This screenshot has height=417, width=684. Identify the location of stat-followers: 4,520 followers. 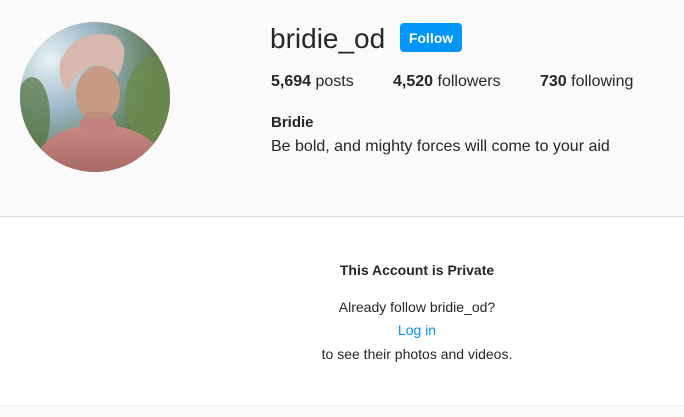
(447, 82).